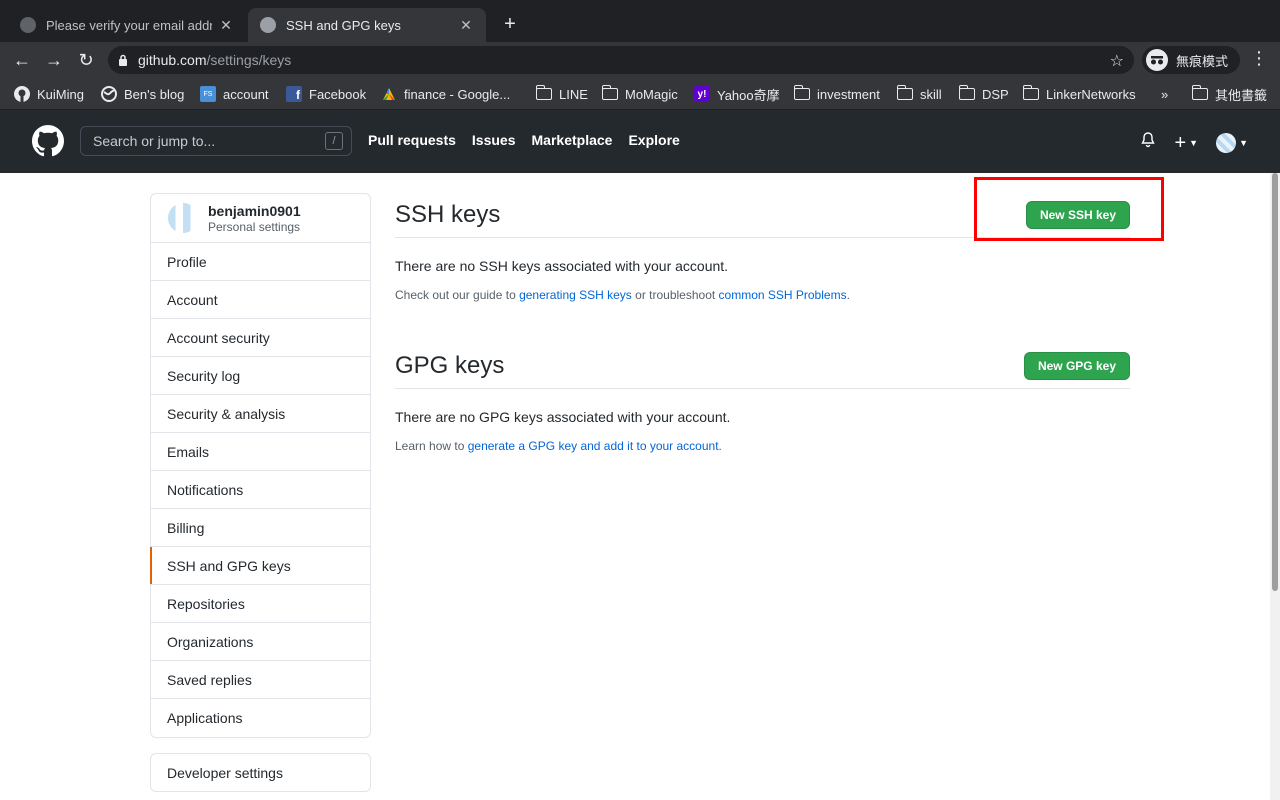  Describe the element at coordinates (254, 226) in the screenshot. I see `sidebar-subtitle: Personal settings` at that location.